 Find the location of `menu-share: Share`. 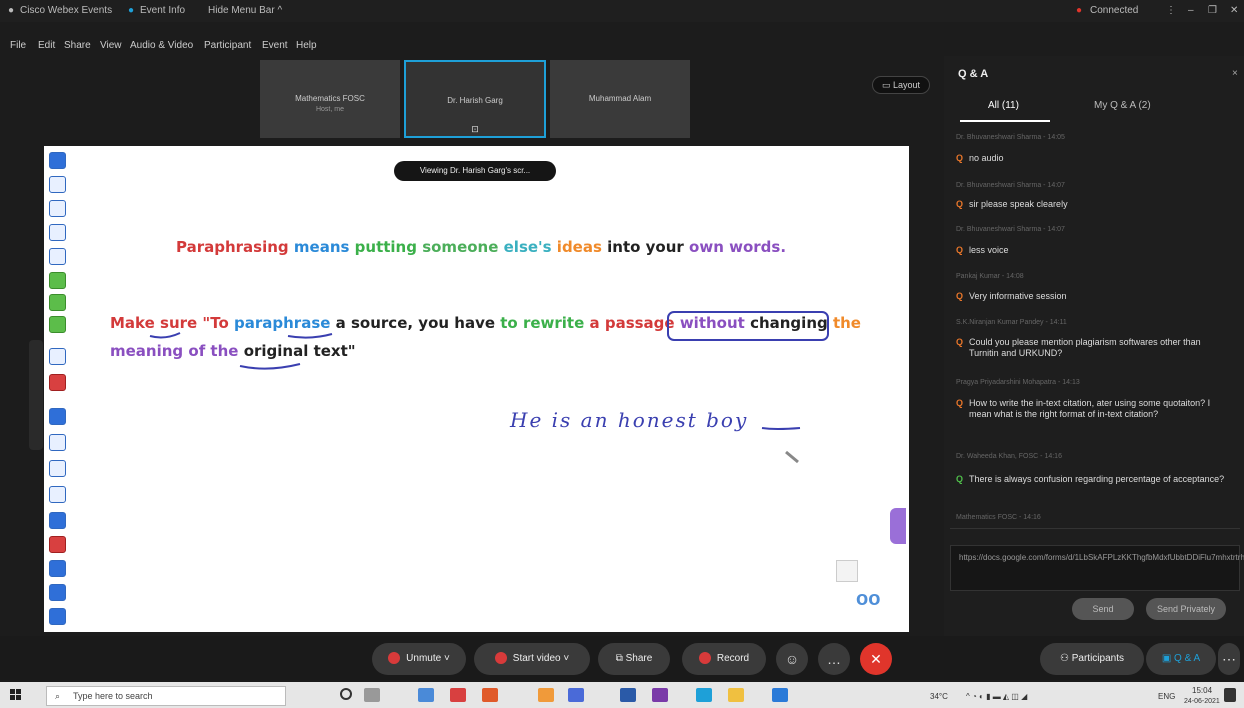

menu-share: Share is located at coordinates (77, 45).